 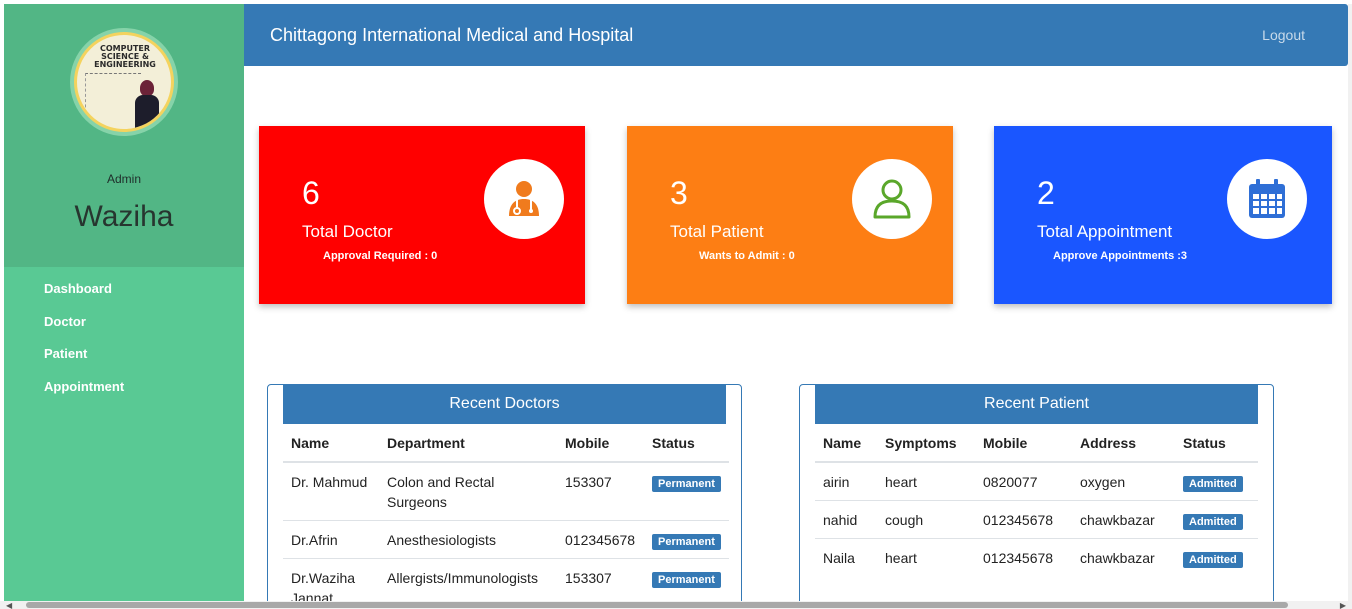 What do you see at coordinates (790, 215) in the screenshot?
I see `total-patient-card: 3 Total Patient Wants to Admit : 0` at bounding box center [790, 215].